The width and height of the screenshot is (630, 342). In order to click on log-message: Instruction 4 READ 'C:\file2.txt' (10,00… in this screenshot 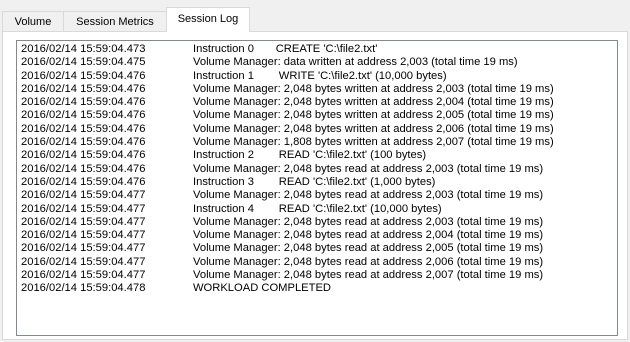, I will do `click(317, 208)`.